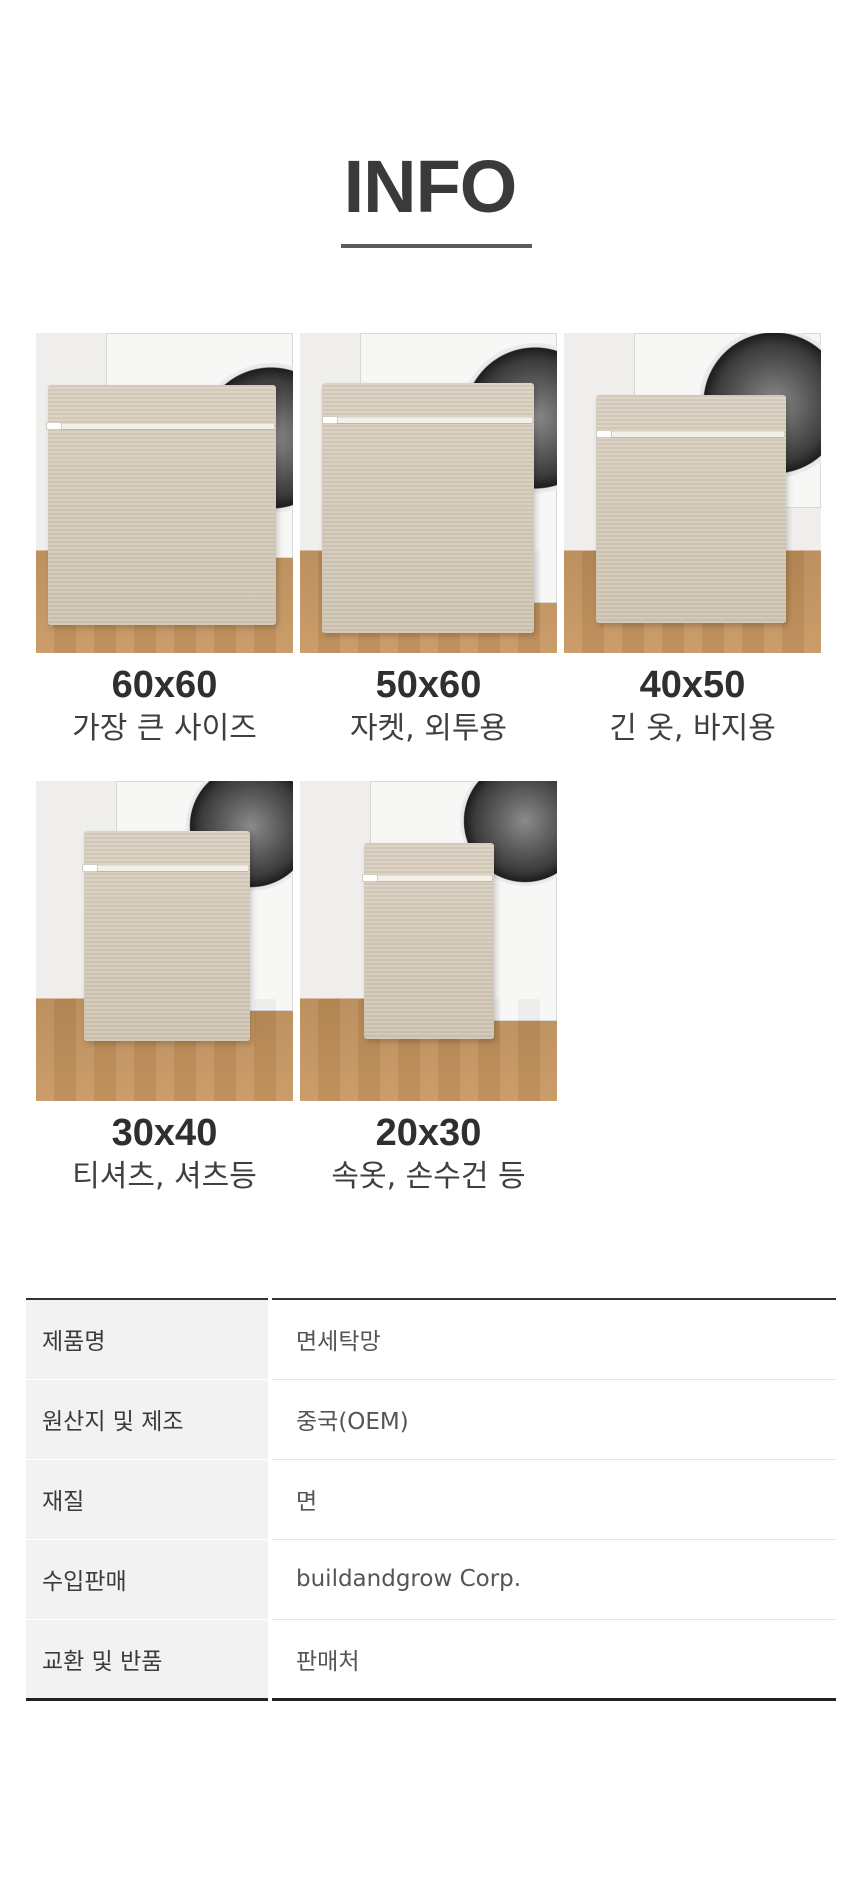  I want to click on table-row: 재질 면, so click(431, 1499).